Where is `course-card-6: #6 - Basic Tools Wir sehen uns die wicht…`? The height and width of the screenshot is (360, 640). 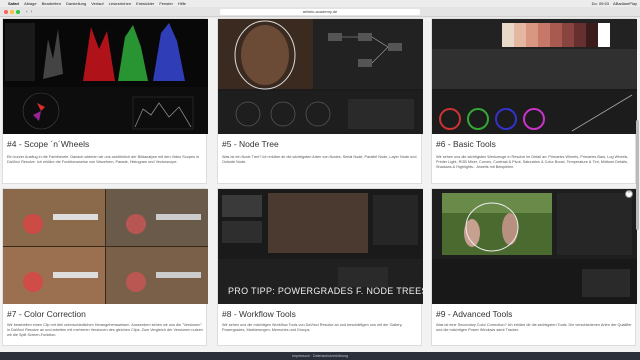
course-card-6: #6 - Basic Tools Wir sehen uns die wicht… is located at coordinates (534, 101).